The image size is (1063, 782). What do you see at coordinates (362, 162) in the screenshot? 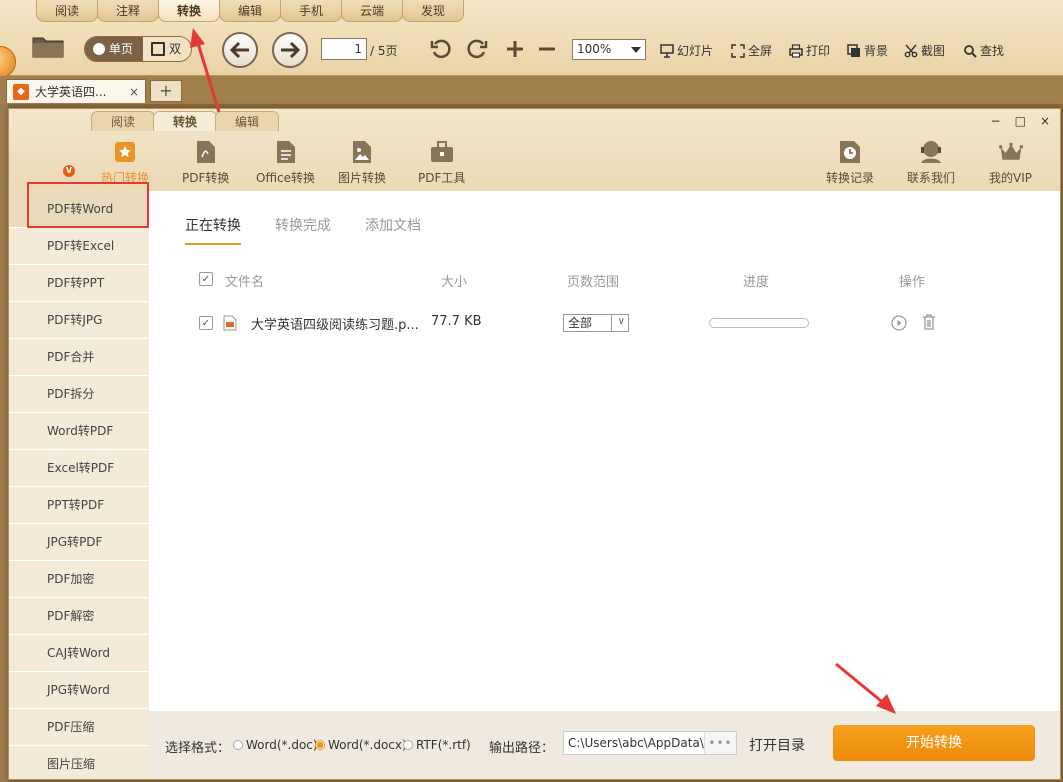
I see `category-image-convert: 图片转换` at bounding box center [362, 162].